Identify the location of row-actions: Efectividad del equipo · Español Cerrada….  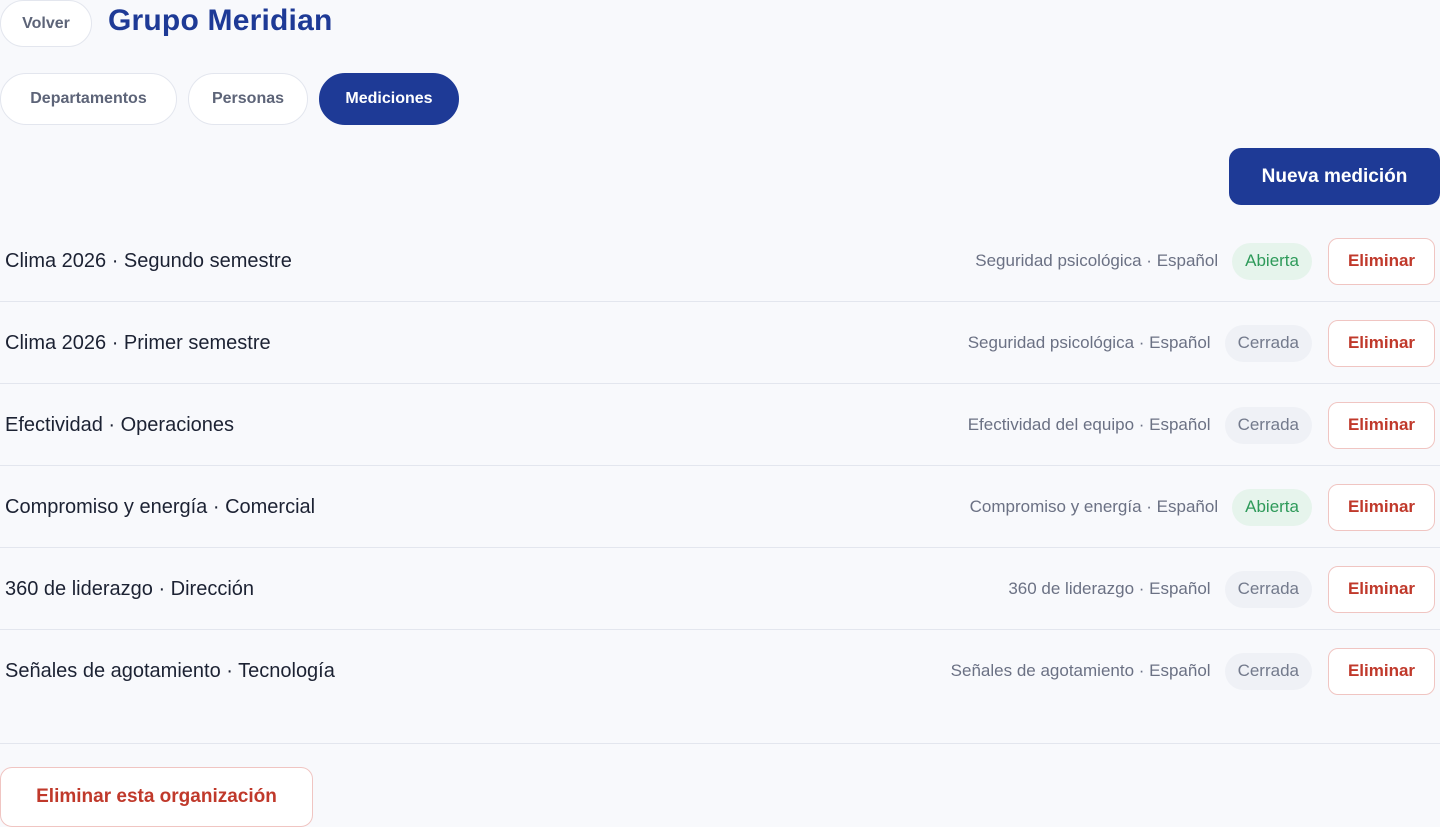
(1201, 425).